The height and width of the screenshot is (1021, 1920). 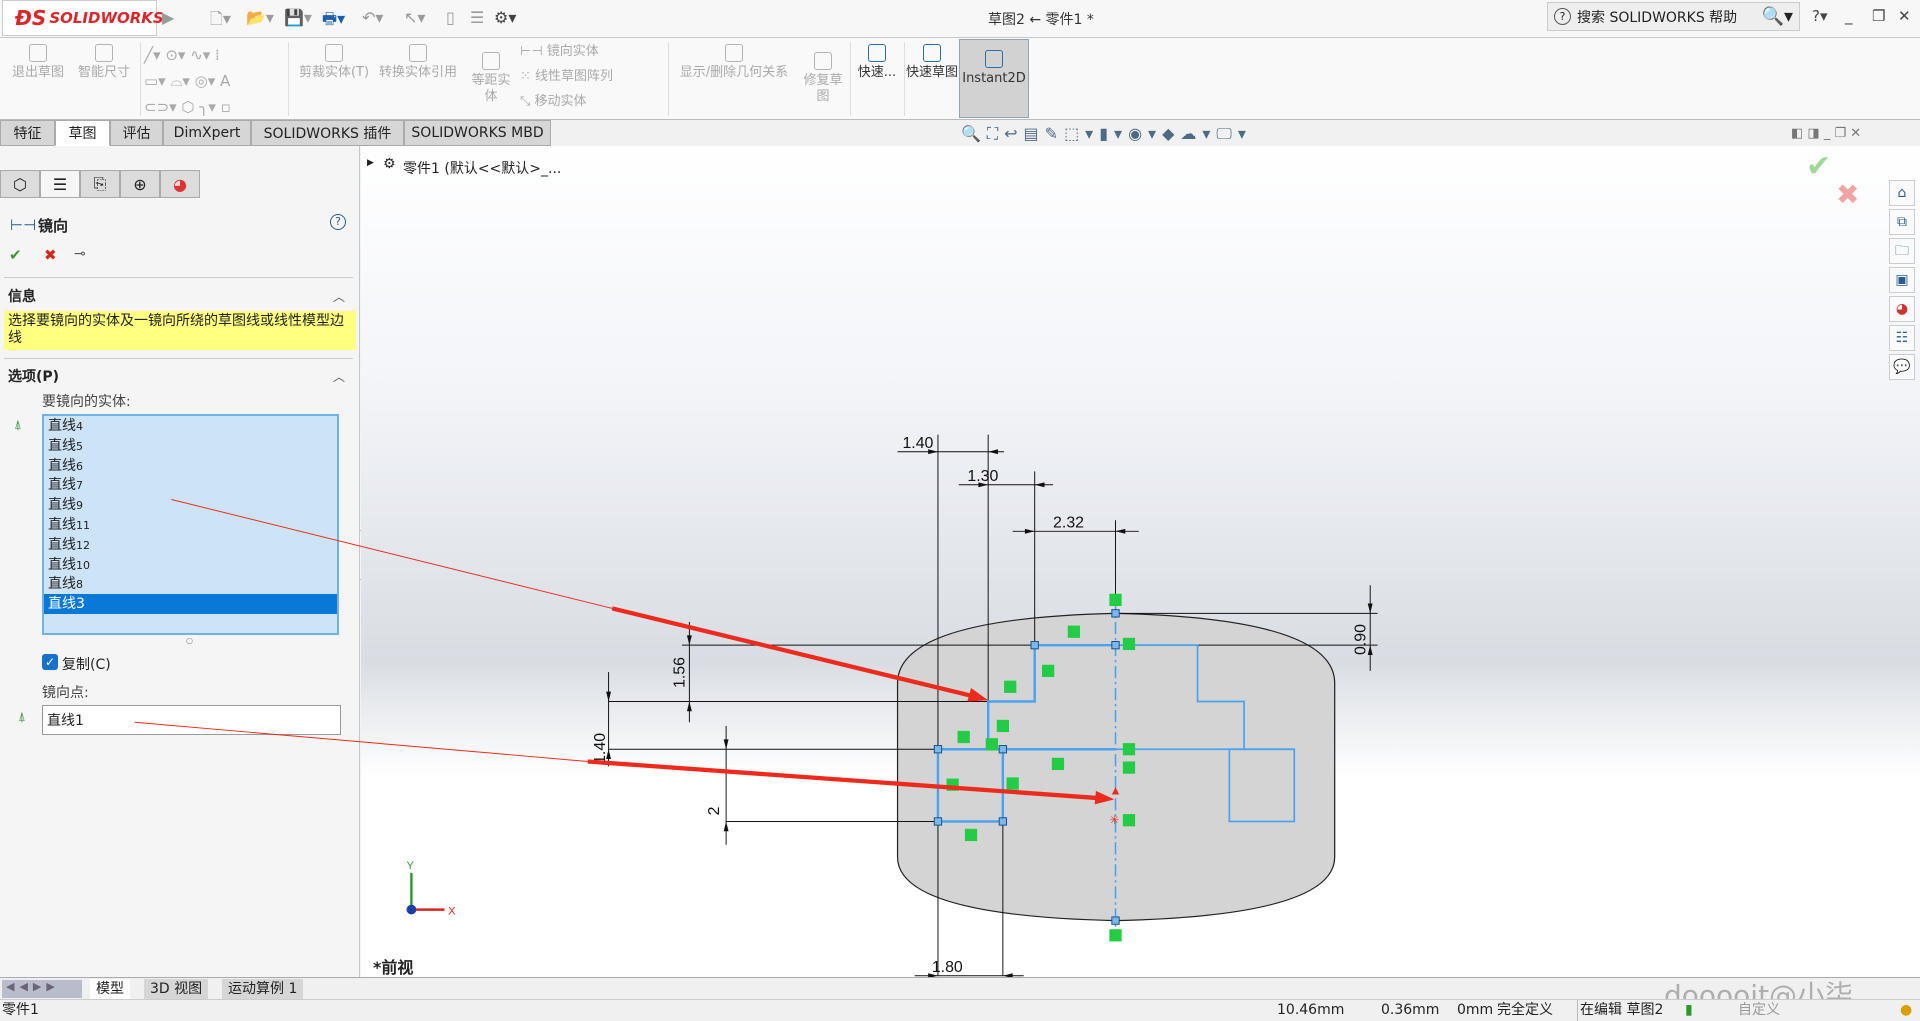 I want to click on previous-view-icon: ↩, so click(x=1013, y=133).